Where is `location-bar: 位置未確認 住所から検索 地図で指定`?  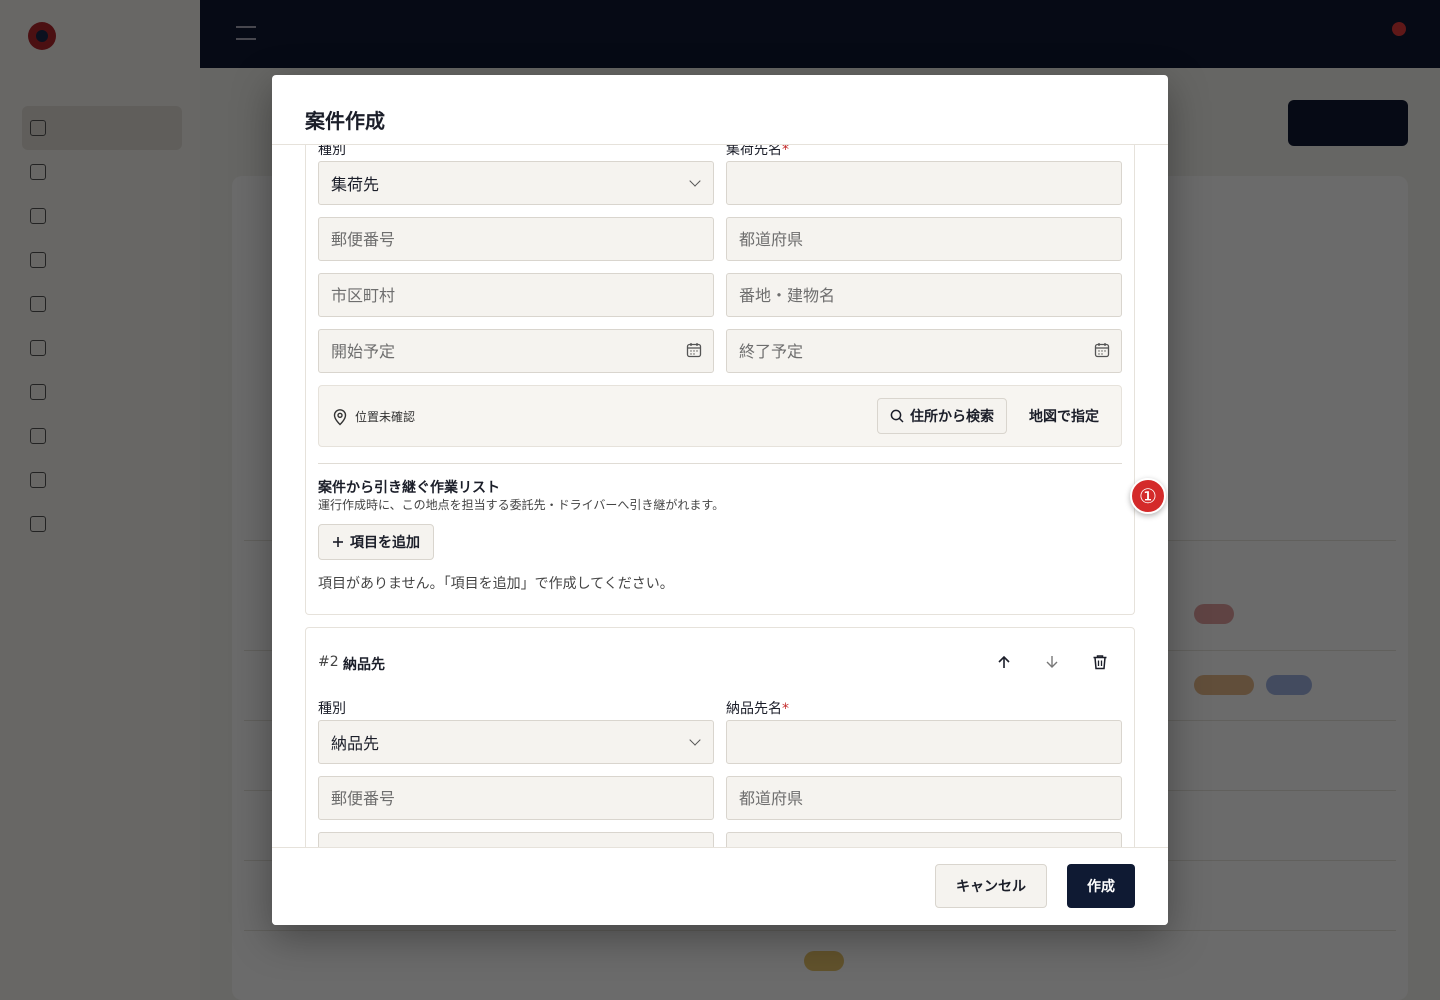
location-bar: 位置未確認 住所から検索 地図で指定 is located at coordinates (720, 416).